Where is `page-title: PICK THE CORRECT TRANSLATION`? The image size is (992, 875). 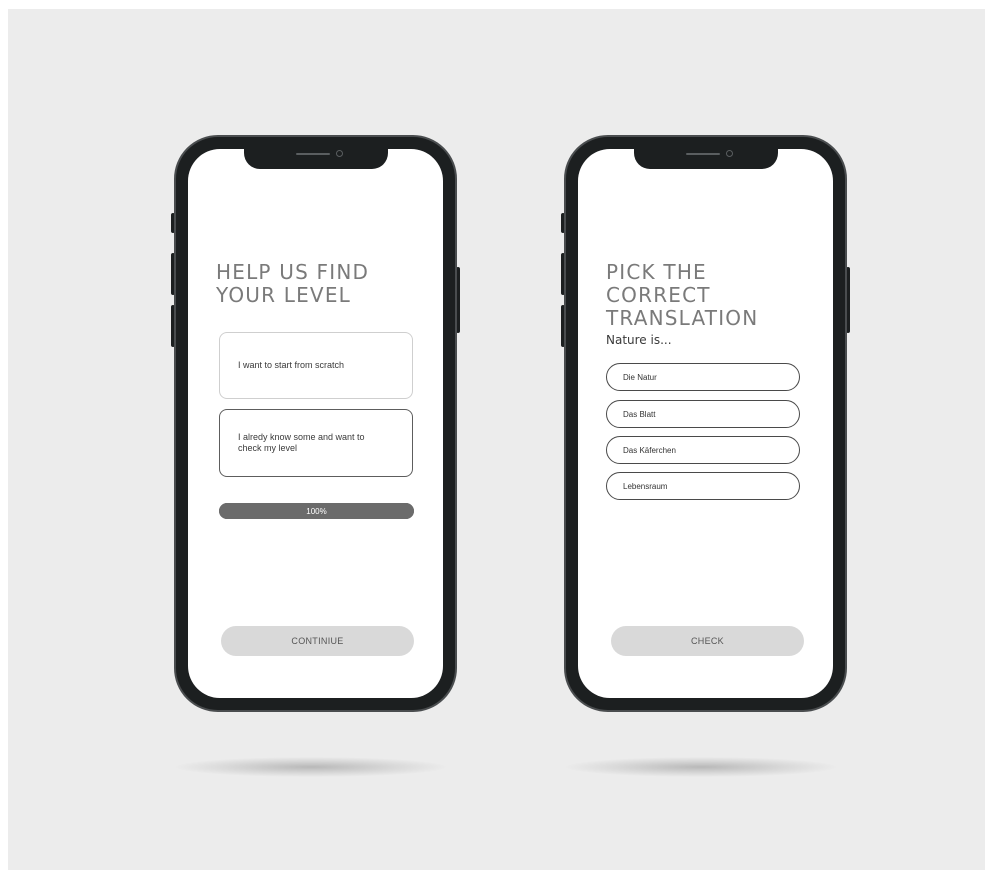
page-title: PICK THE CORRECT TRANSLATION is located at coordinates (682, 295).